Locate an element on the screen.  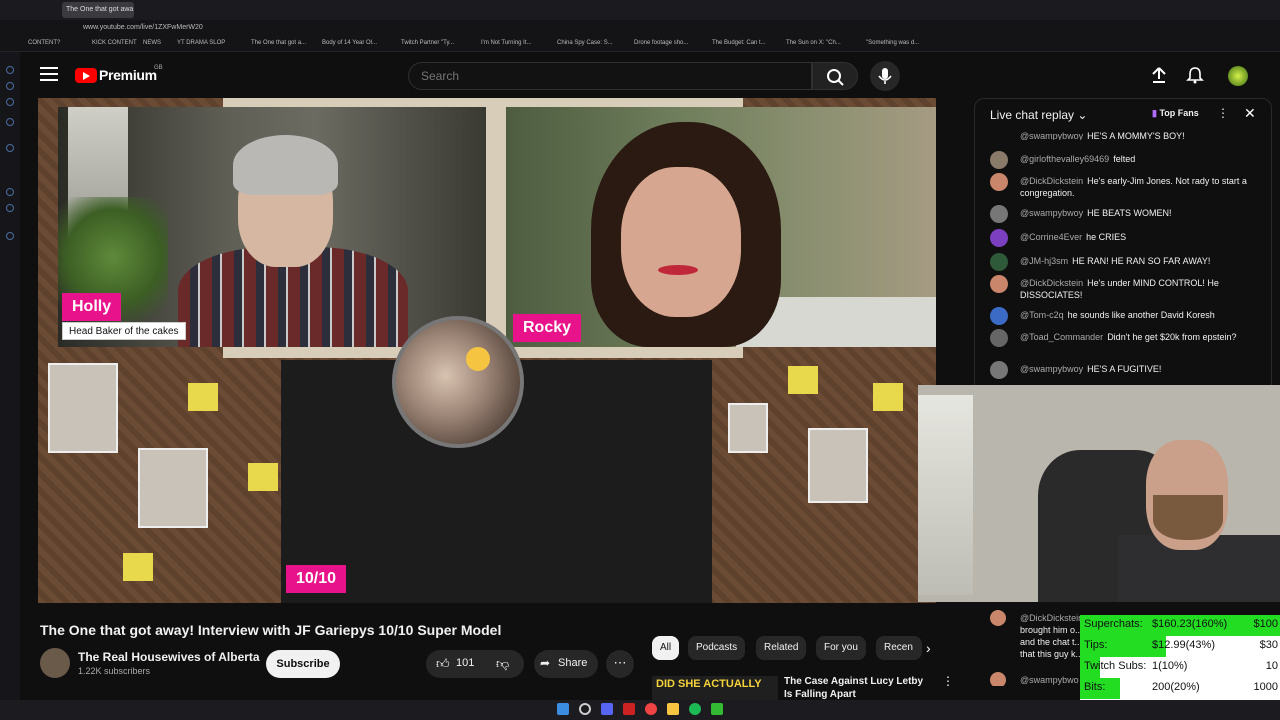
folder-icon is located at coordinates (673, 709).